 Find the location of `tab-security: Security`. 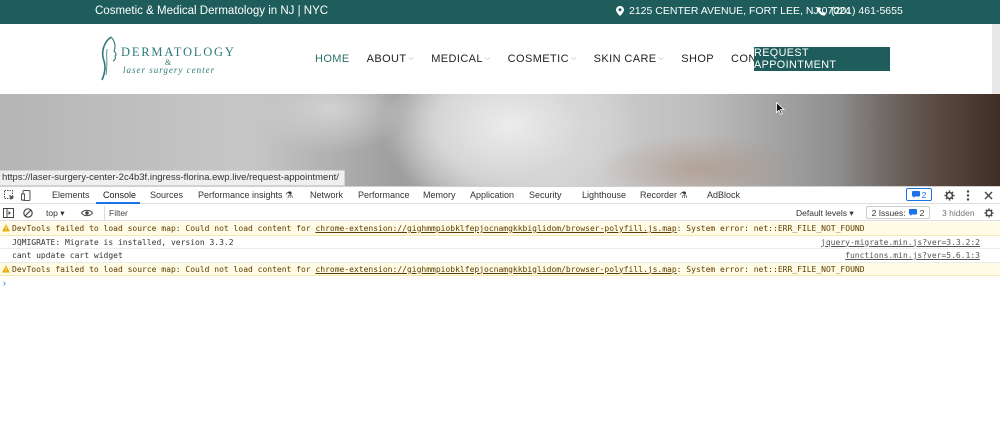

tab-security: Security is located at coordinates (545, 195).